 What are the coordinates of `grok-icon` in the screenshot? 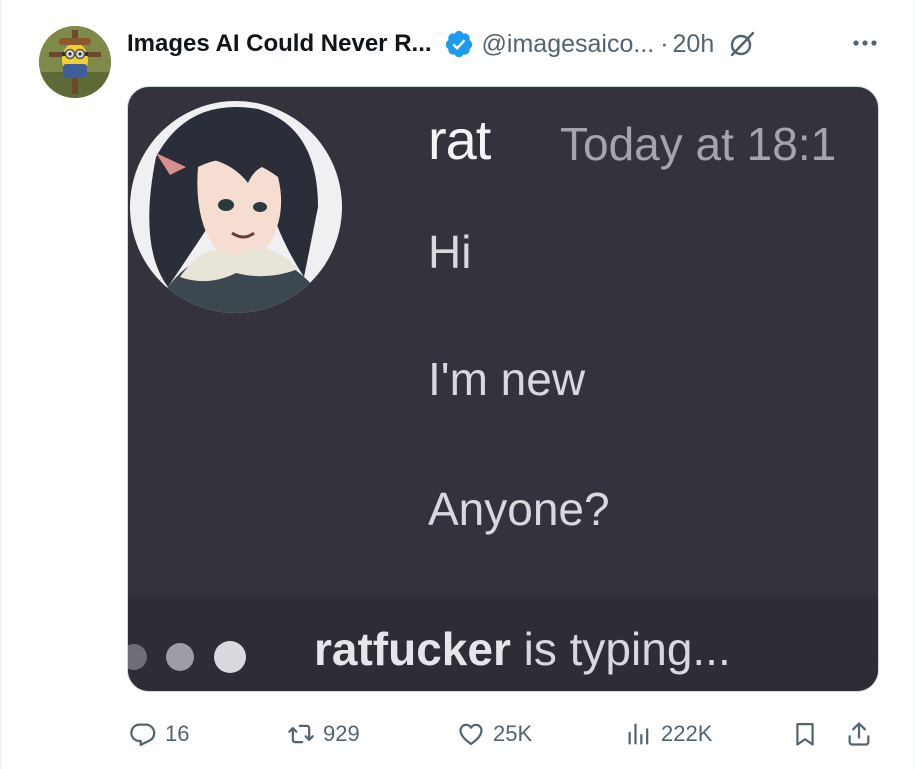 It's located at (742, 44).